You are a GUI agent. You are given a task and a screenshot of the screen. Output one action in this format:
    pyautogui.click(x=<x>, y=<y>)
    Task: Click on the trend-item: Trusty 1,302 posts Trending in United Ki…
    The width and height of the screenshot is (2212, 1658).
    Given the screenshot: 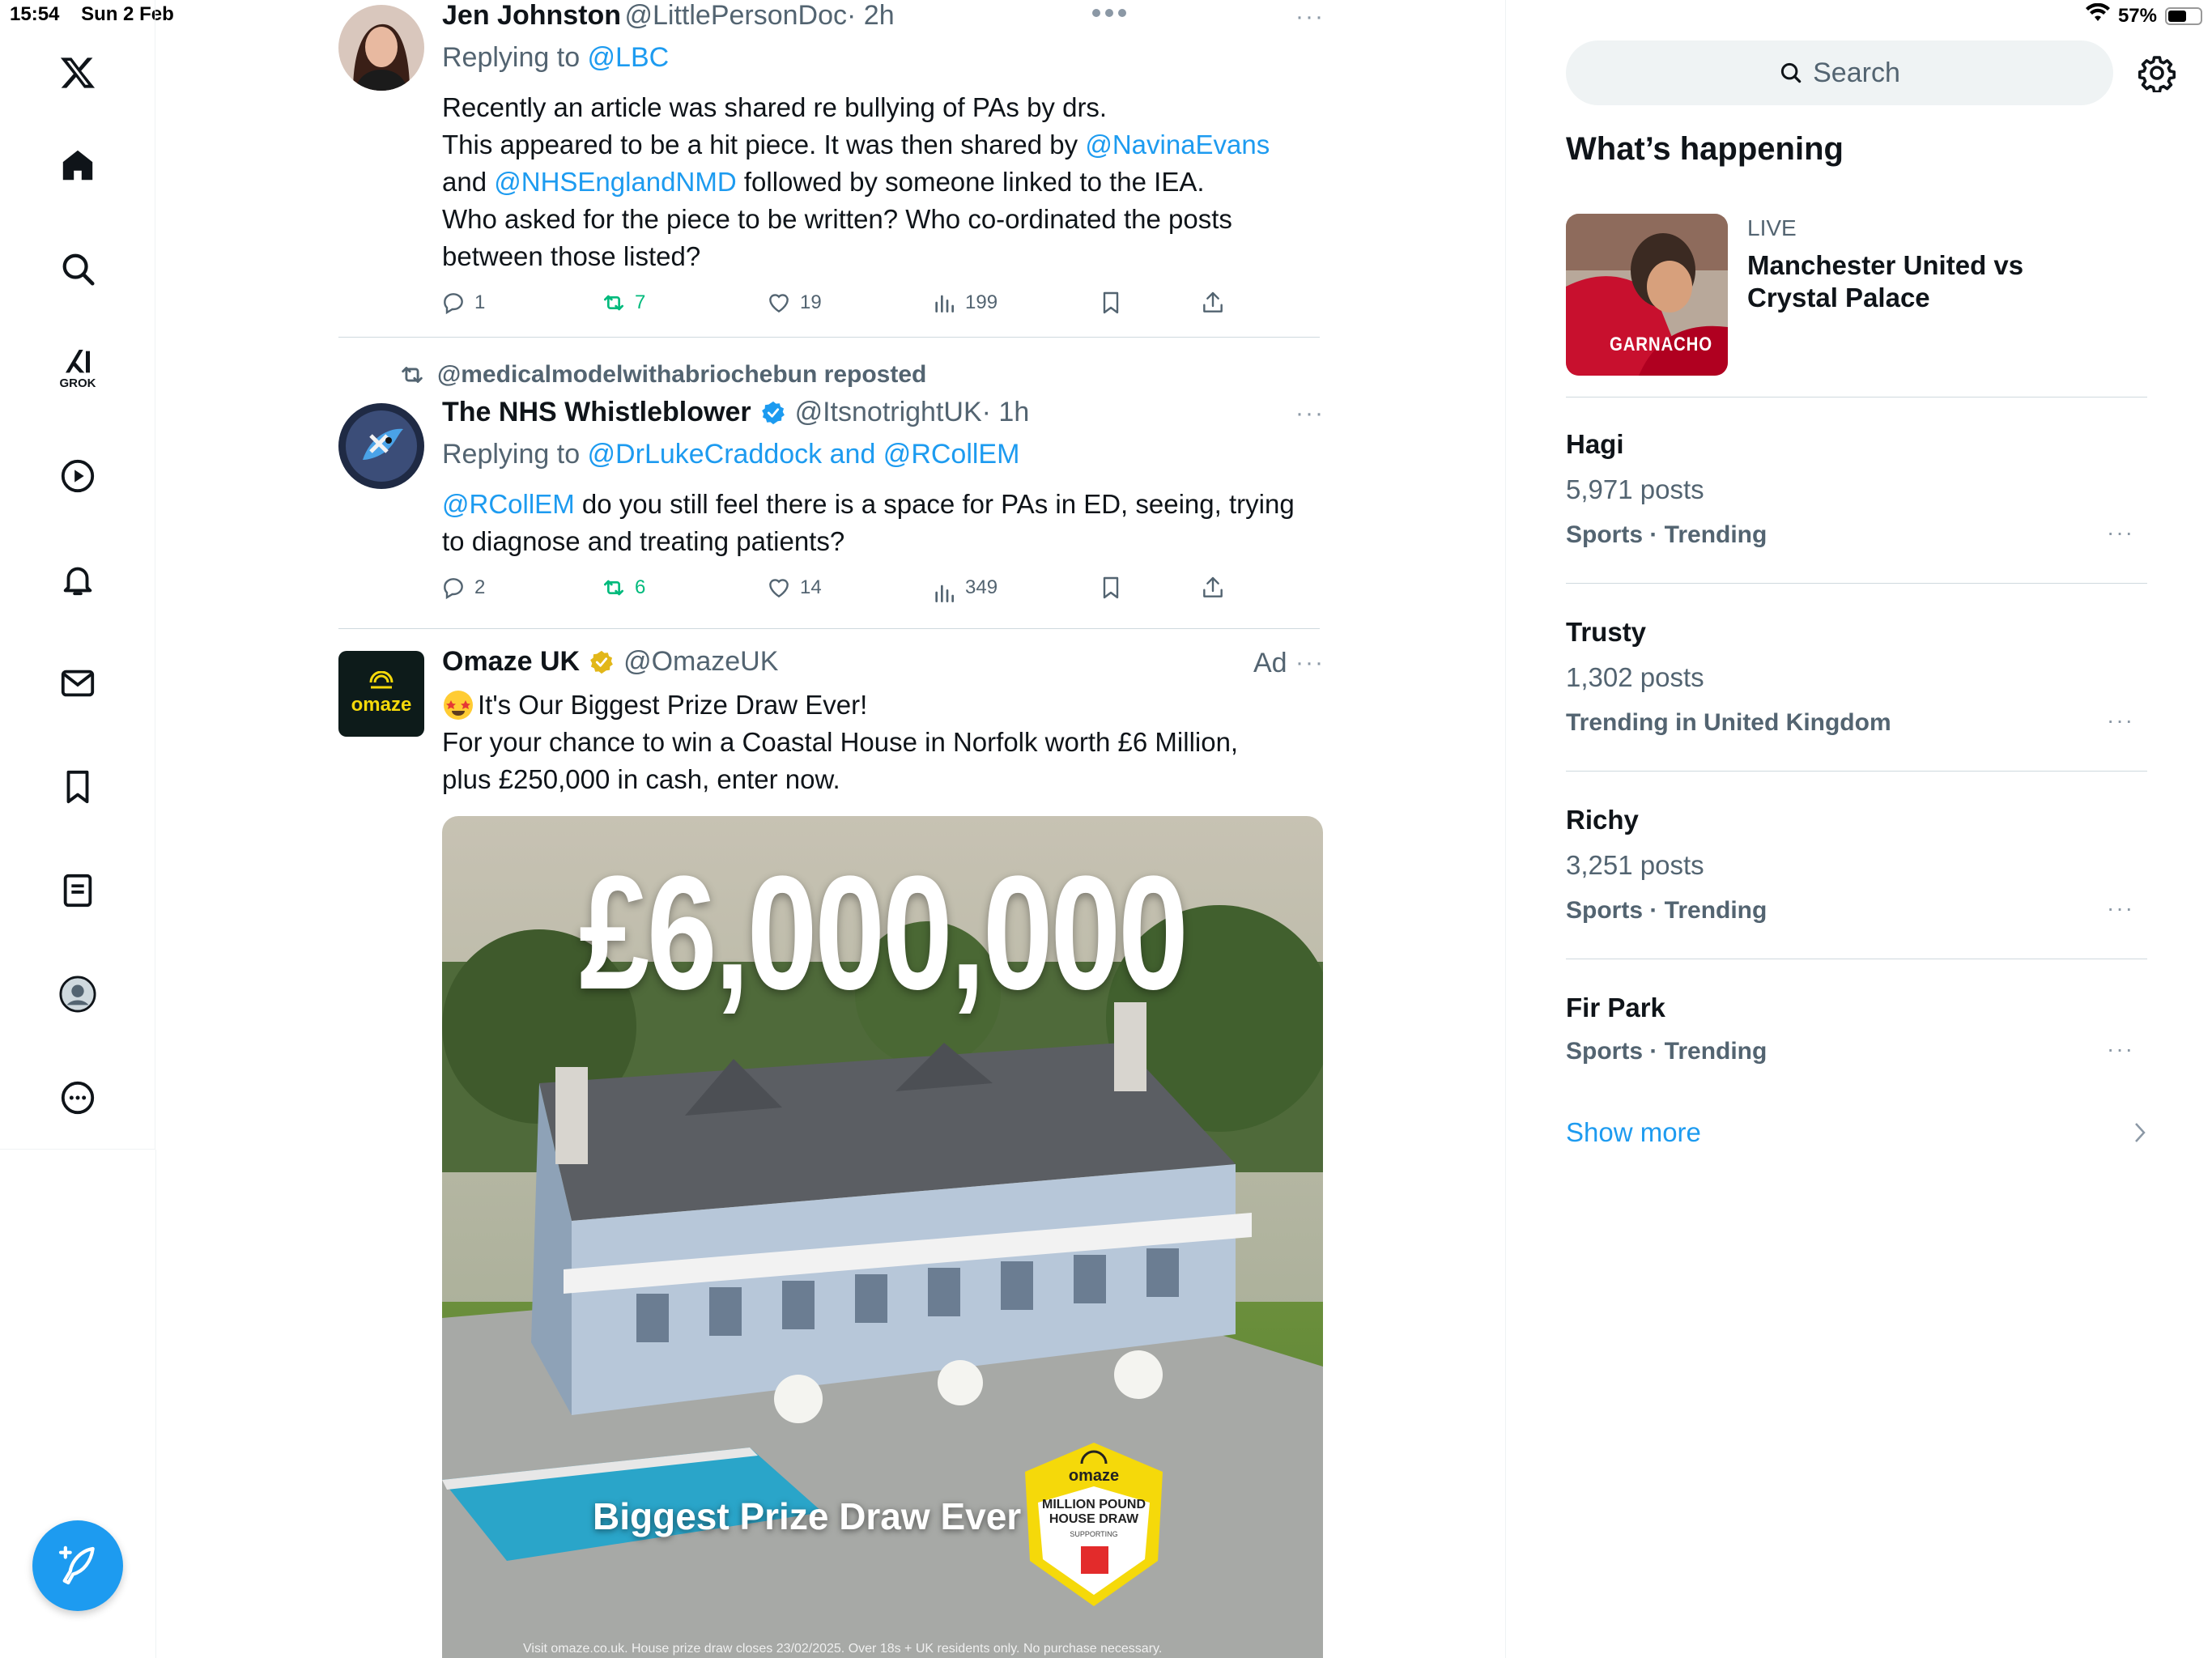 What is the action you would take?
    pyautogui.click(x=1857, y=686)
    